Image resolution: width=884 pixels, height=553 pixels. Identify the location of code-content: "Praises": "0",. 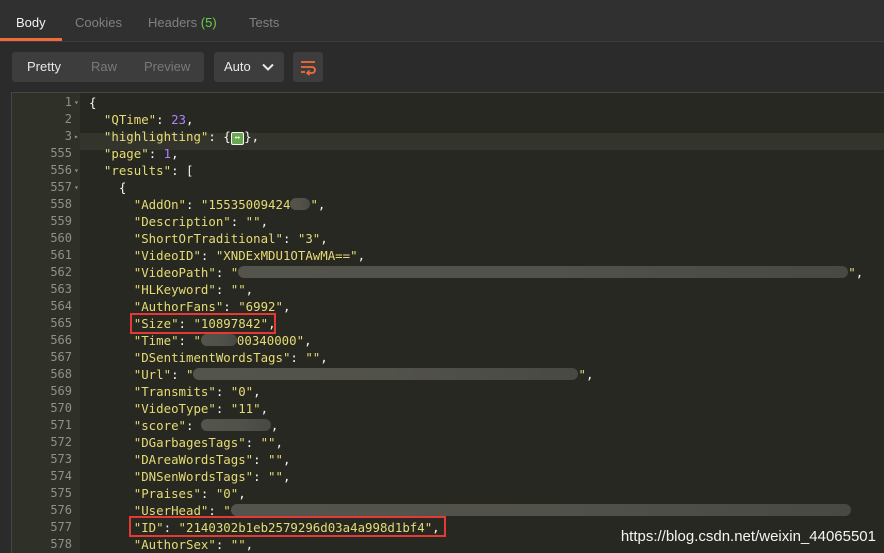
(167, 493).